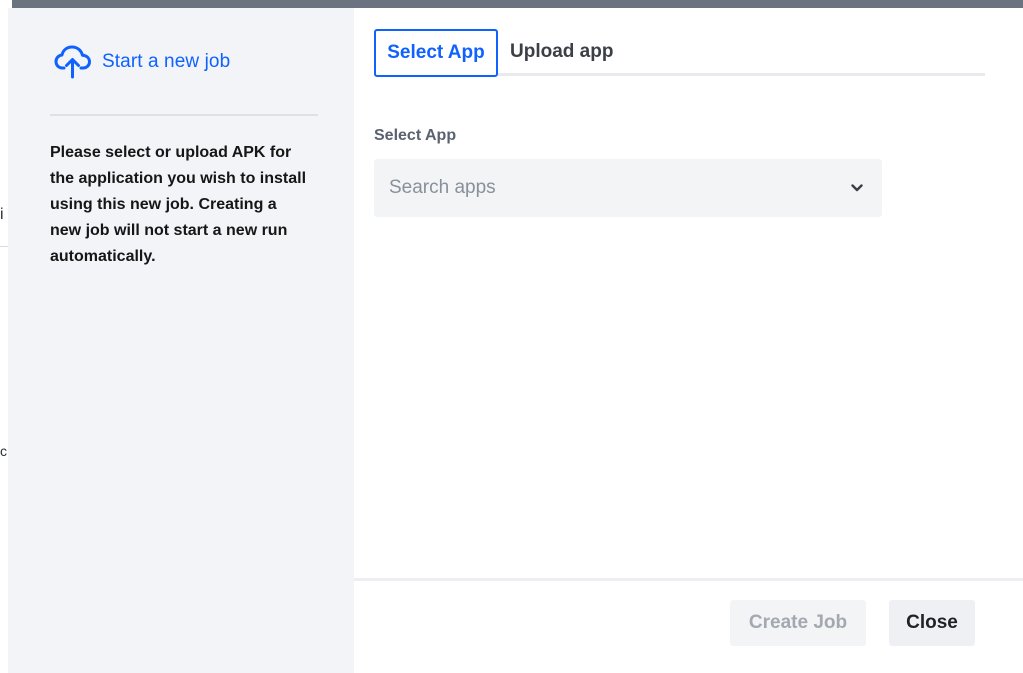 This screenshot has width=1023, height=673. Describe the element at coordinates (798, 623) in the screenshot. I see `create-job-button: Create Job` at that location.